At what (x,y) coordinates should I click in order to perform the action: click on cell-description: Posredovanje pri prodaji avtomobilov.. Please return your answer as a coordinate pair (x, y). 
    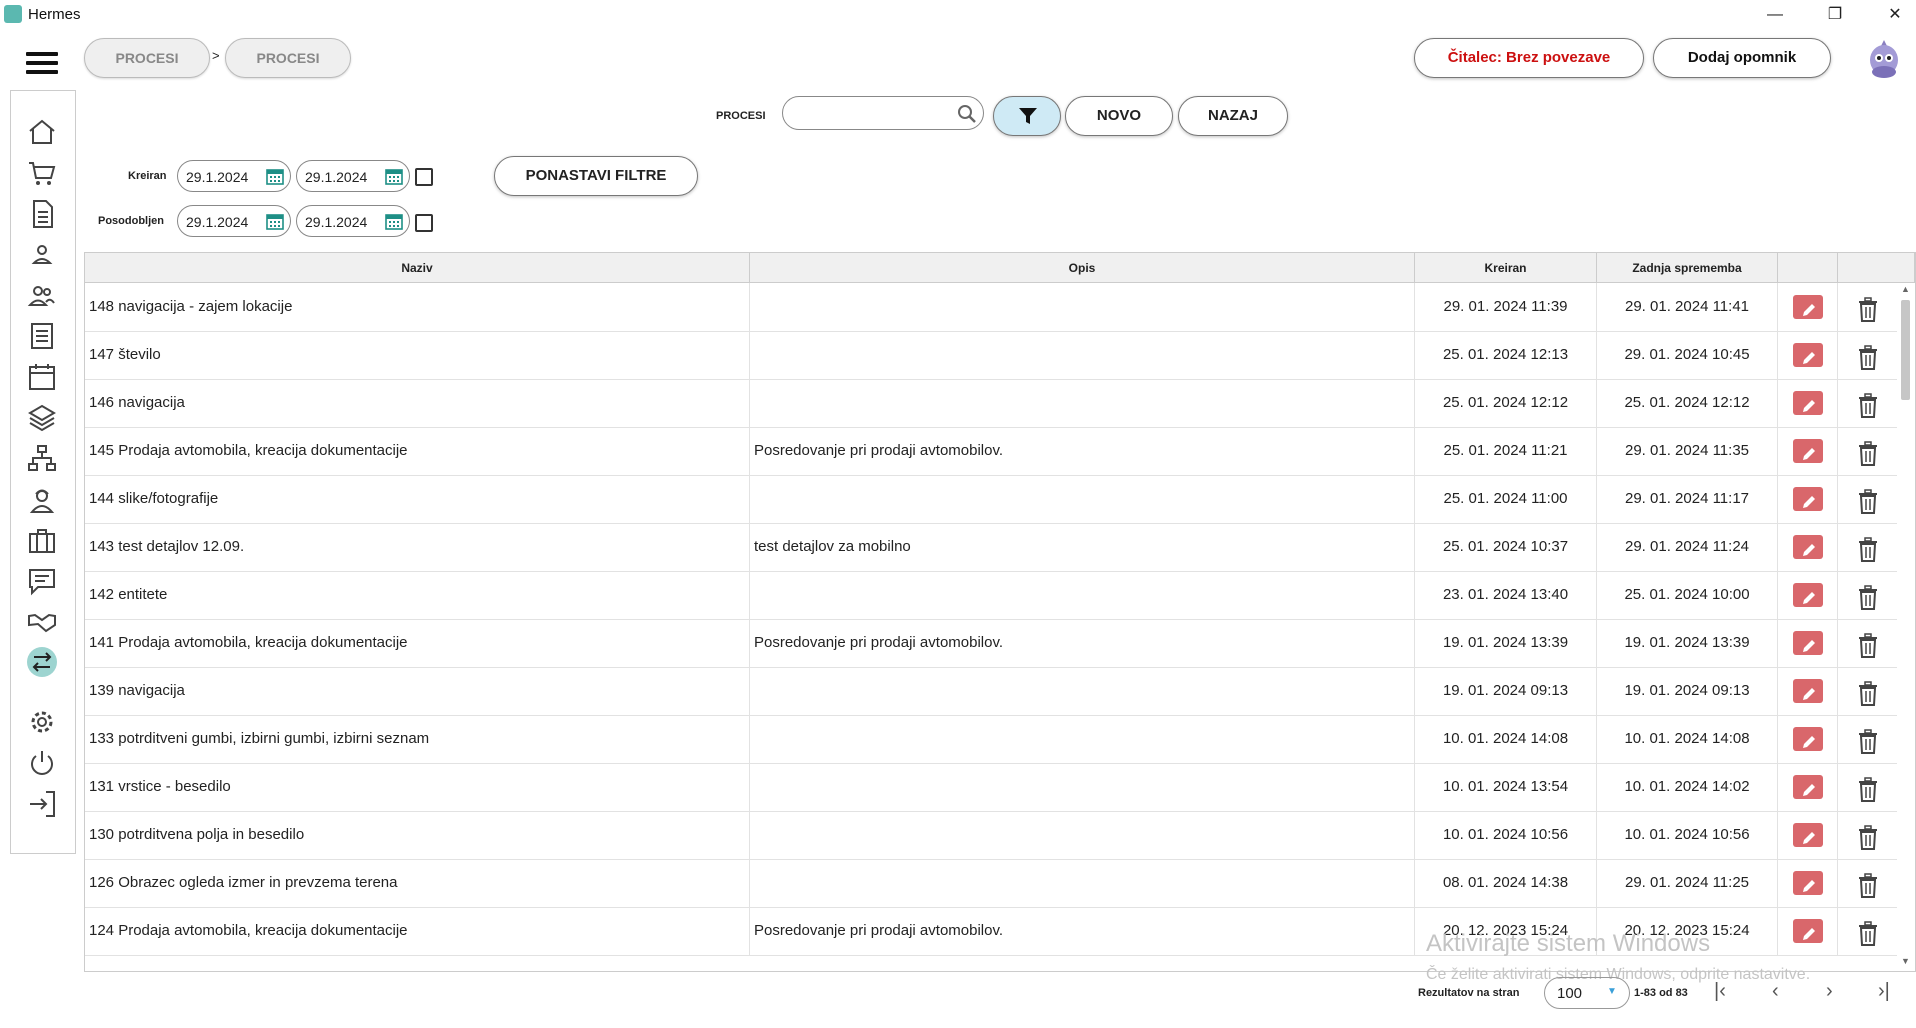
    Looking at the image, I should click on (1082, 643).